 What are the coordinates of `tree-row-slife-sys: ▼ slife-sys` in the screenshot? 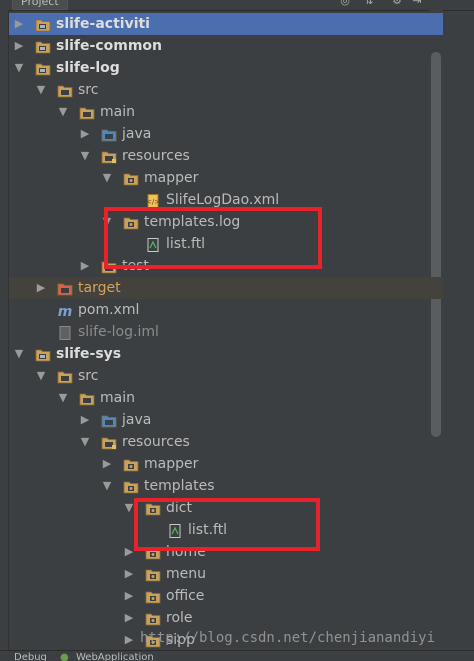 It's located at (226, 354).